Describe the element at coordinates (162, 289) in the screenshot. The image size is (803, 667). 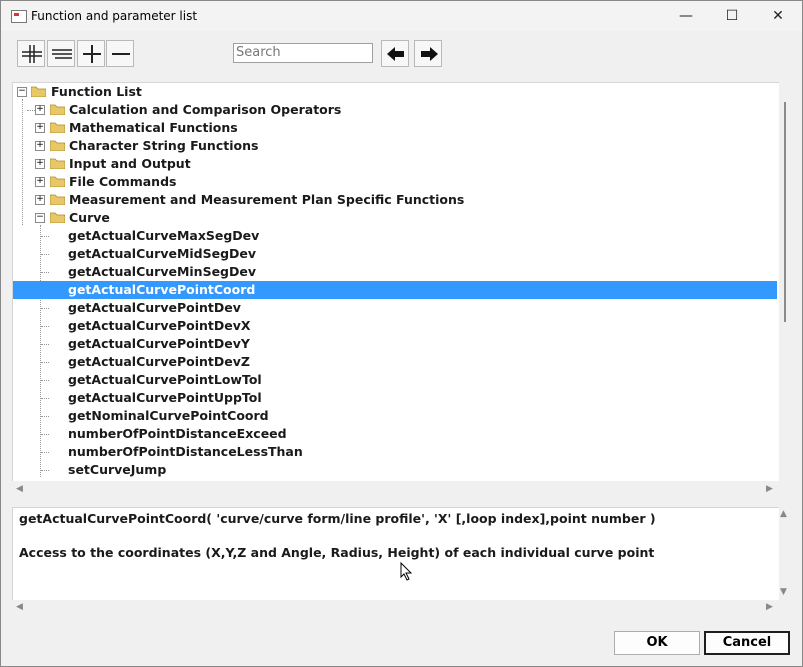
I see `tree-leaf-label: getActualCurvePointCoord` at that location.